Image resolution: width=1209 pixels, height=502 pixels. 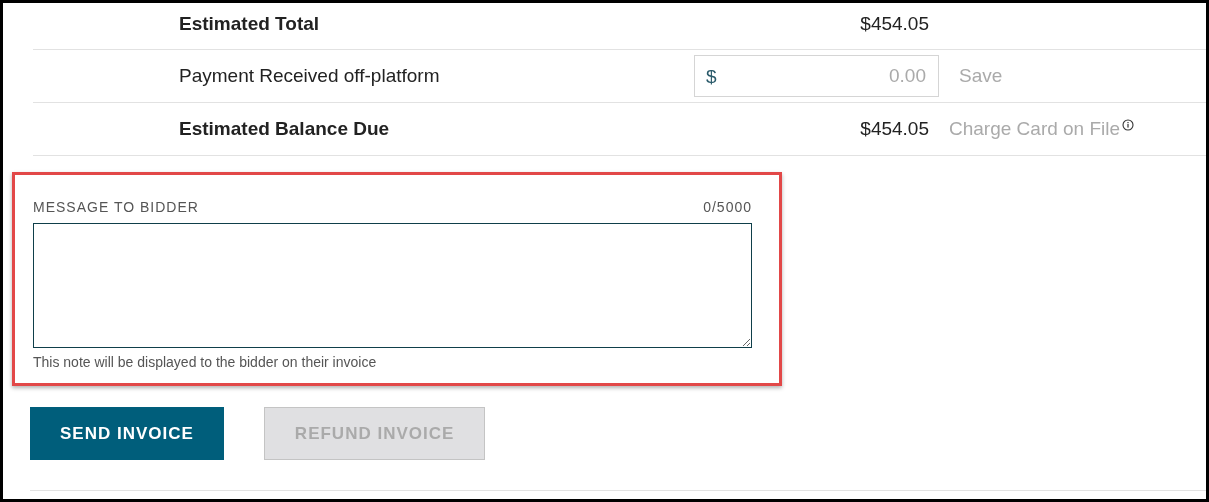 I want to click on character-counter: 0/5000, so click(x=727, y=207).